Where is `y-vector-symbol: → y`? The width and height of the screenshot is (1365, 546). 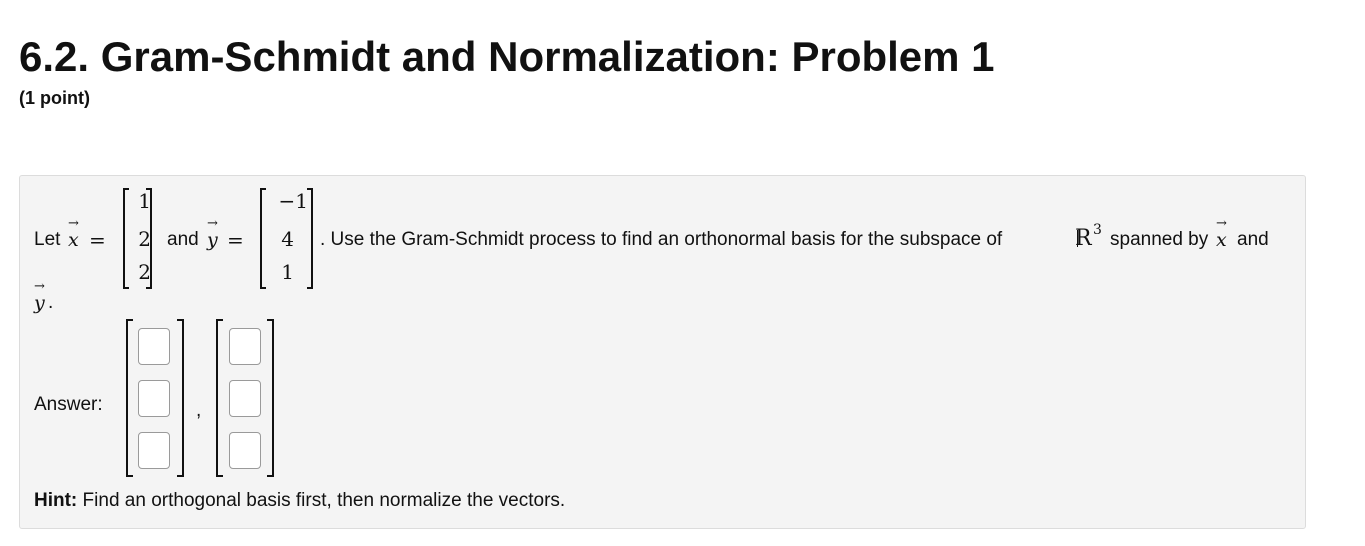 y-vector-symbol: → y is located at coordinates (212, 233).